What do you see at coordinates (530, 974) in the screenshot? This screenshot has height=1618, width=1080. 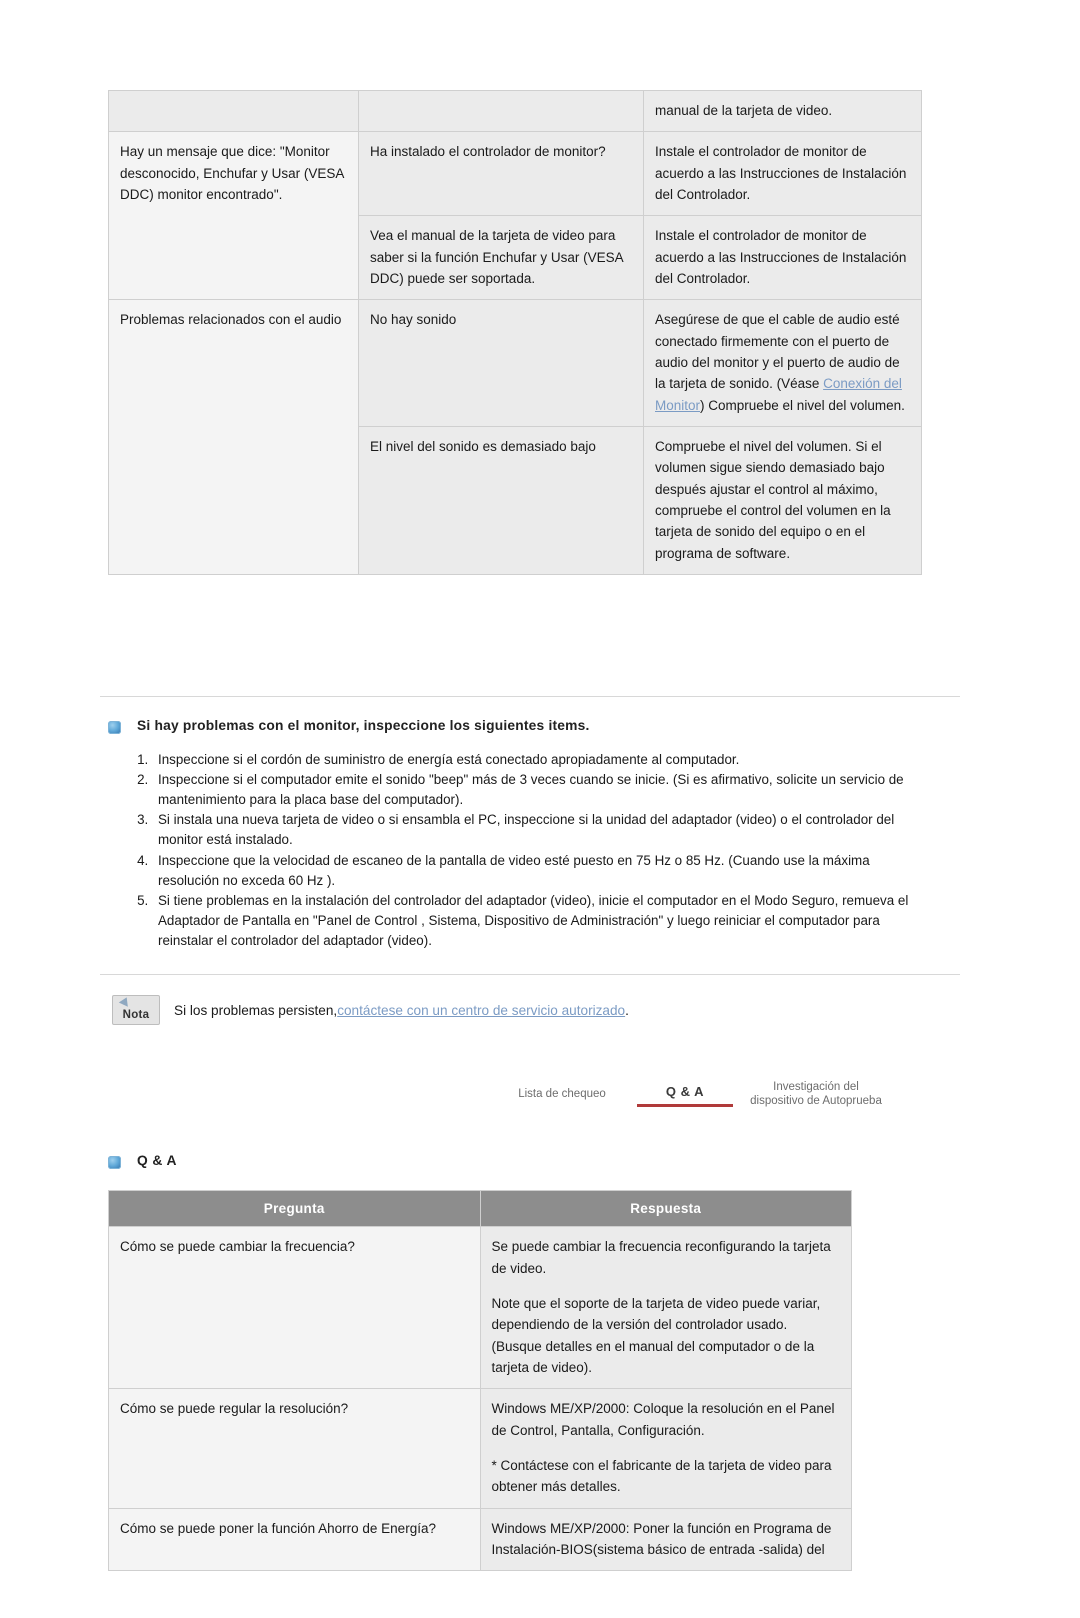 I see `divider-bottom` at bounding box center [530, 974].